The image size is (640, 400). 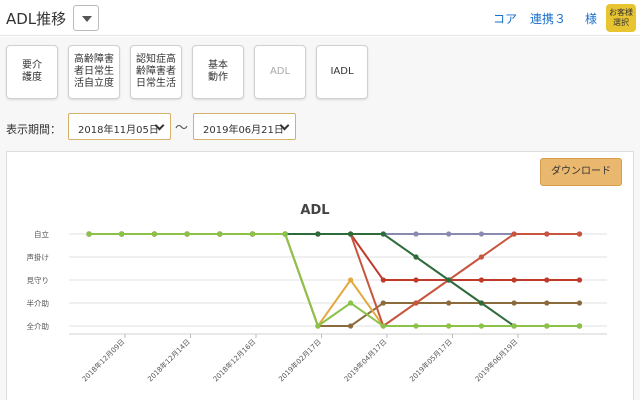 What do you see at coordinates (234, 360) in the screenshot?
I see `x-tick-label: 2018年12月16日` at bounding box center [234, 360].